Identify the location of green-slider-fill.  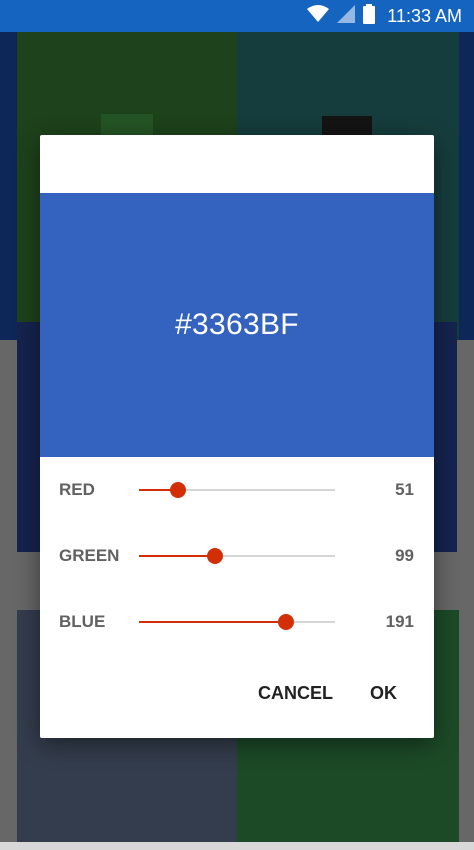
(177, 556).